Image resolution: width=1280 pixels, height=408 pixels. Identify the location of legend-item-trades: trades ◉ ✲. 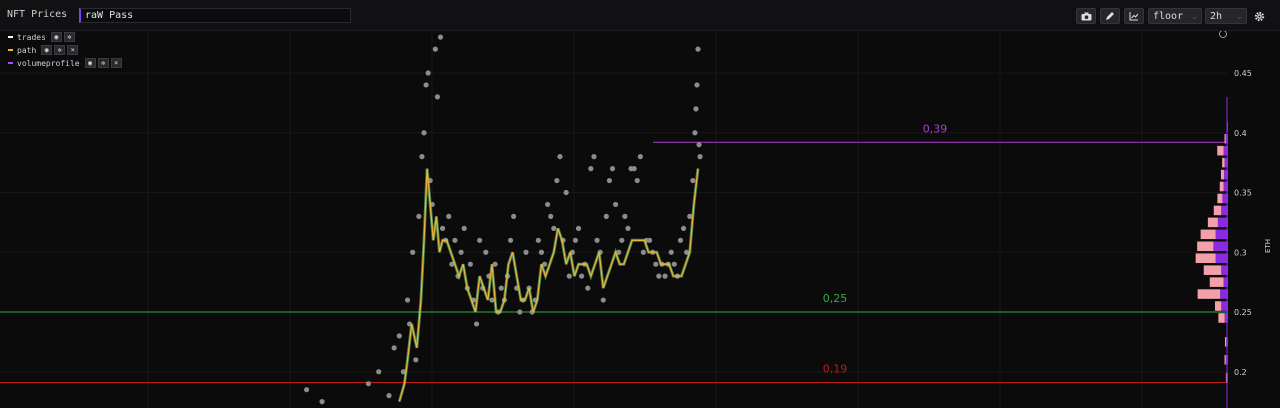
(41, 37).